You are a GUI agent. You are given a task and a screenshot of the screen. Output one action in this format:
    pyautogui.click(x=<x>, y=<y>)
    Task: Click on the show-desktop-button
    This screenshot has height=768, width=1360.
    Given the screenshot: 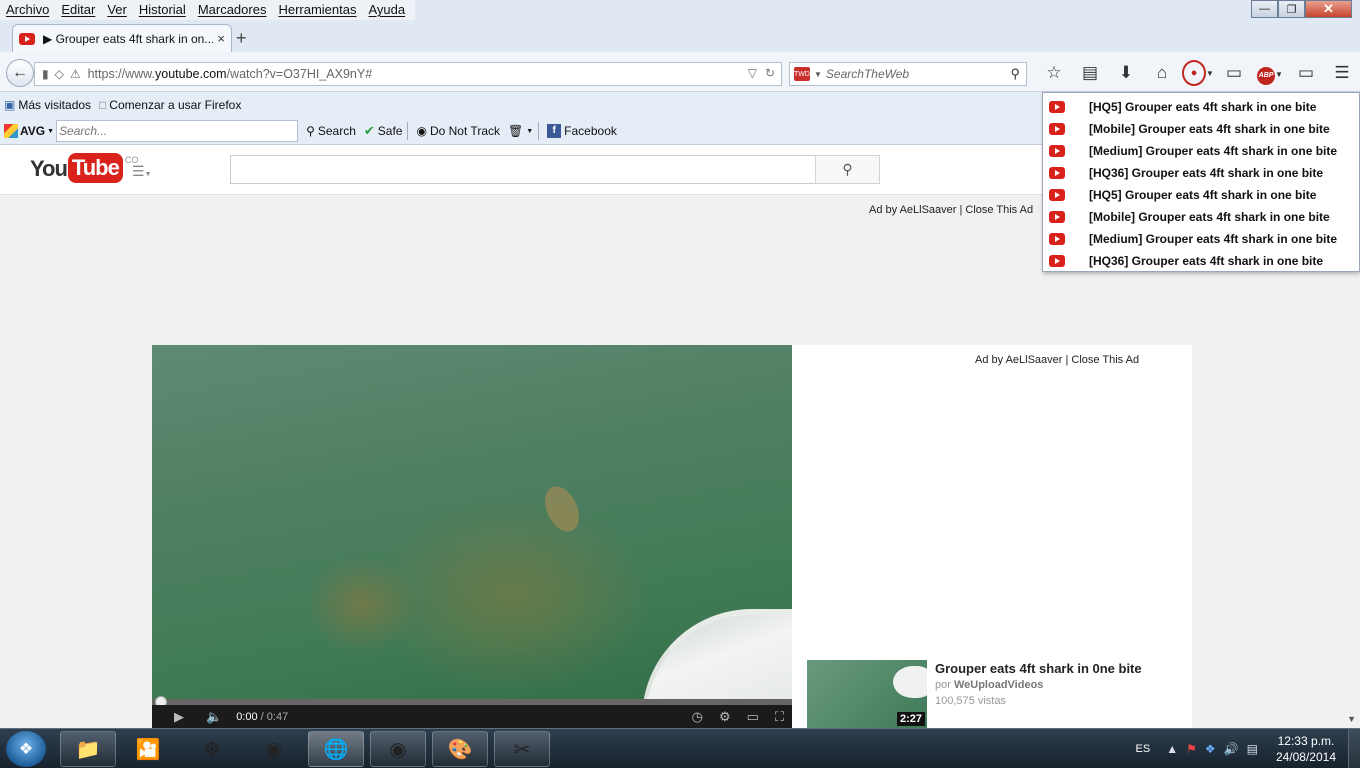 What is the action you would take?
    pyautogui.click(x=1354, y=748)
    